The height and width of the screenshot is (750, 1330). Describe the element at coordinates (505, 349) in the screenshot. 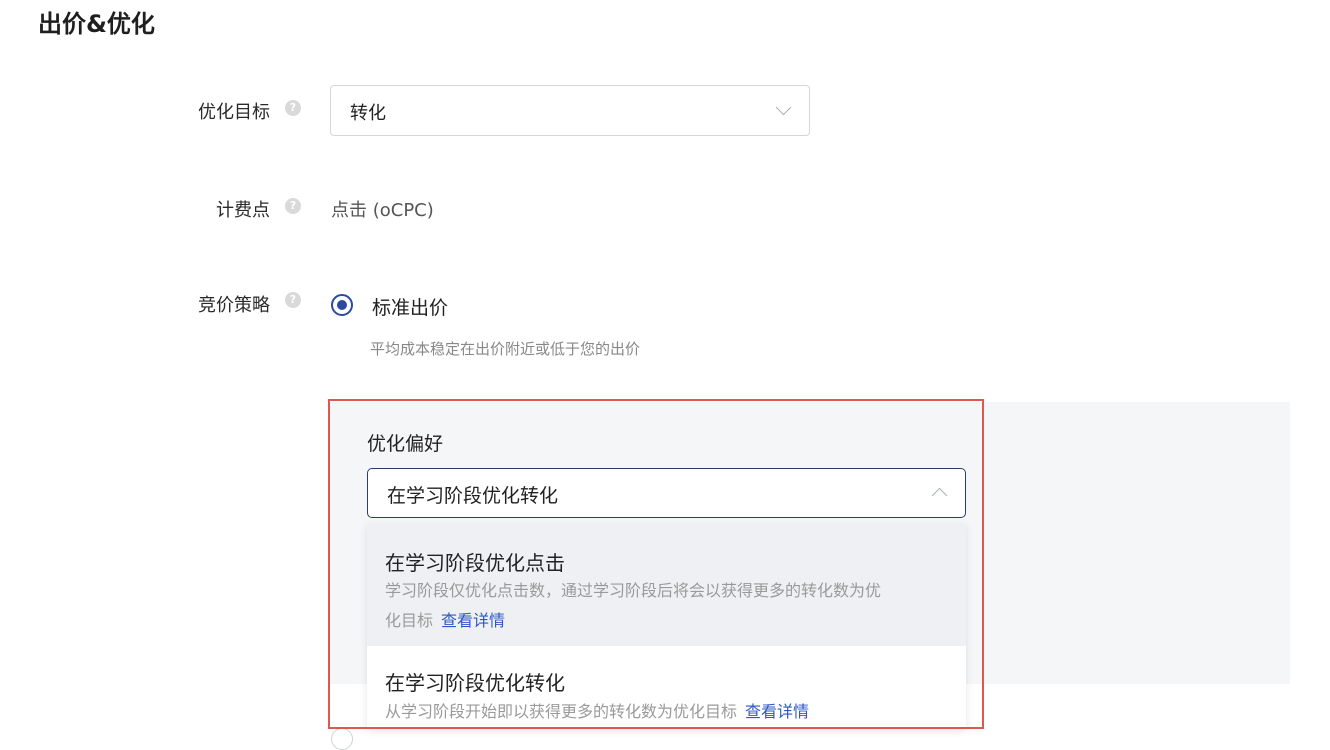

I see `standard-bid-description: 平均成本稳定在出价附近或低于您的出价` at that location.